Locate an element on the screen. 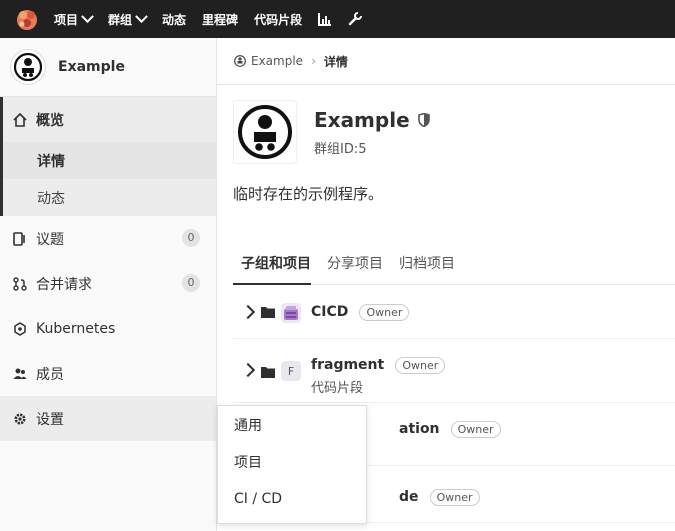 Image resolution: width=675 pixels, height=531 pixels. list-item: CICD Owner is located at coordinates (454, 312).